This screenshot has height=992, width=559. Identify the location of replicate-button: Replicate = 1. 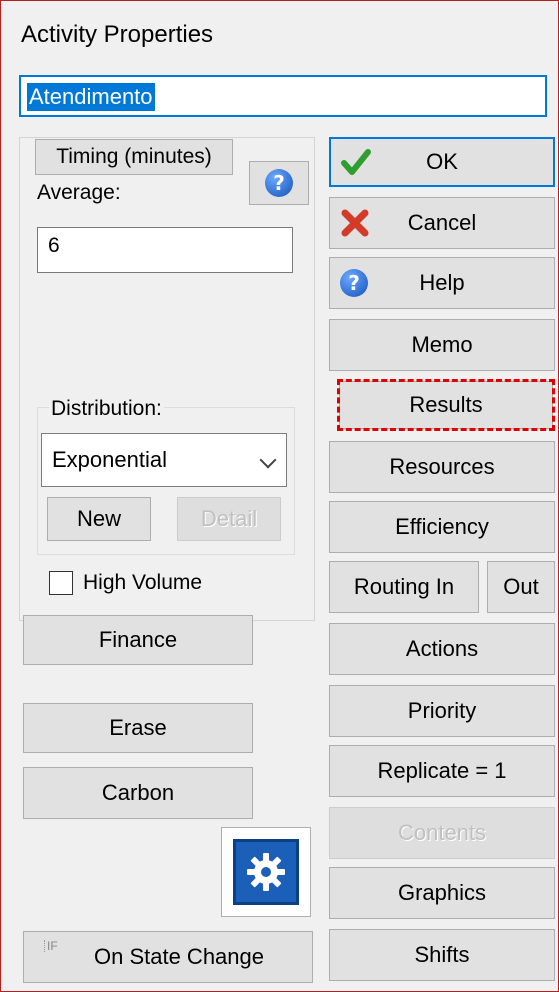
(442, 771).